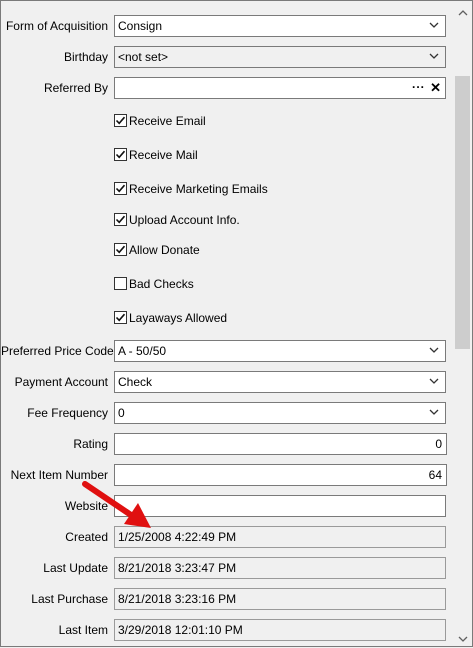  What do you see at coordinates (90, 444) in the screenshot?
I see `rating-label: Rating` at bounding box center [90, 444].